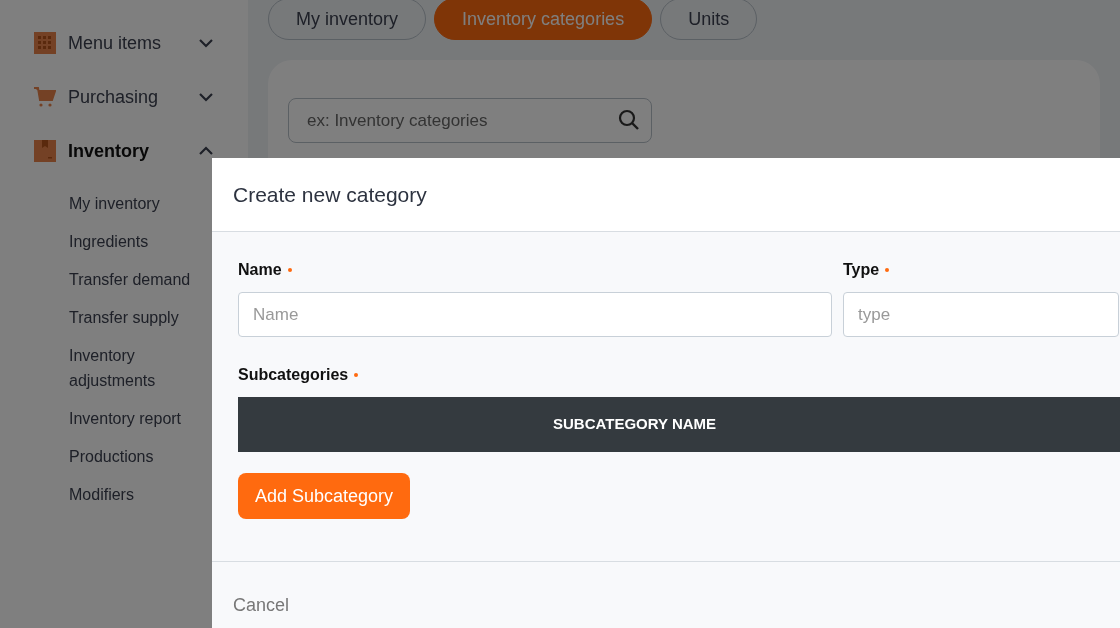 The image size is (1120, 628). What do you see at coordinates (543, 20) in the screenshot?
I see `tab: Inventory categories` at bounding box center [543, 20].